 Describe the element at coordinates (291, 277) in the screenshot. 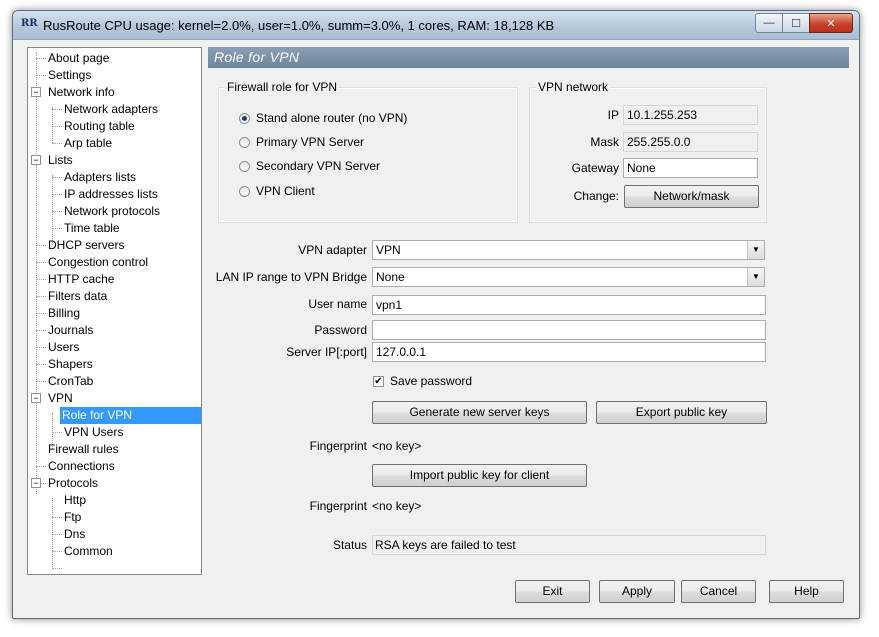

I see `lan-range-label: LAN IP range to VPN Bridge` at that location.